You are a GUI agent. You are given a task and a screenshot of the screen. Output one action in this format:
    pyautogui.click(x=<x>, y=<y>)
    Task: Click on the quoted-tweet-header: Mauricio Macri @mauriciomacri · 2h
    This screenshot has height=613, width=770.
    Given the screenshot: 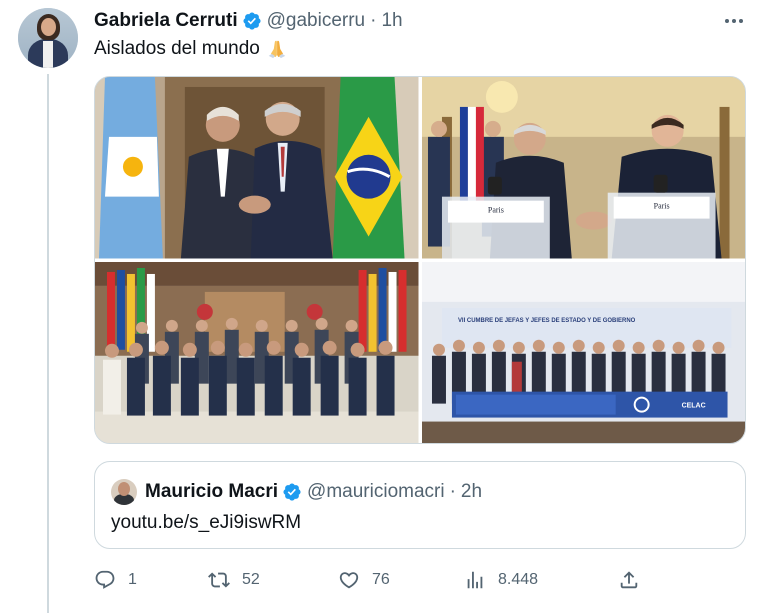 What is the action you would take?
    pyautogui.click(x=296, y=492)
    